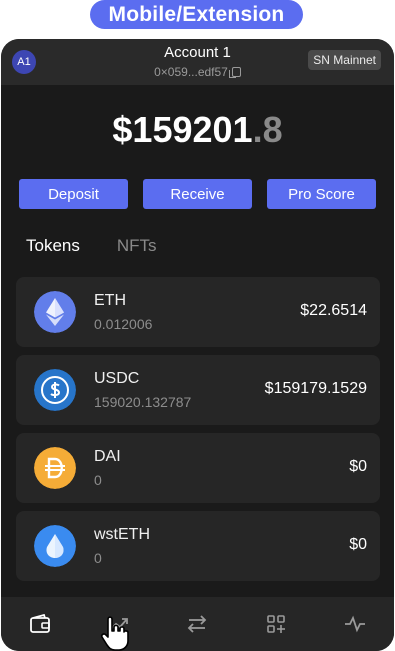 The height and width of the screenshot is (651, 395). I want to click on nav-wallet, so click(40, 624).